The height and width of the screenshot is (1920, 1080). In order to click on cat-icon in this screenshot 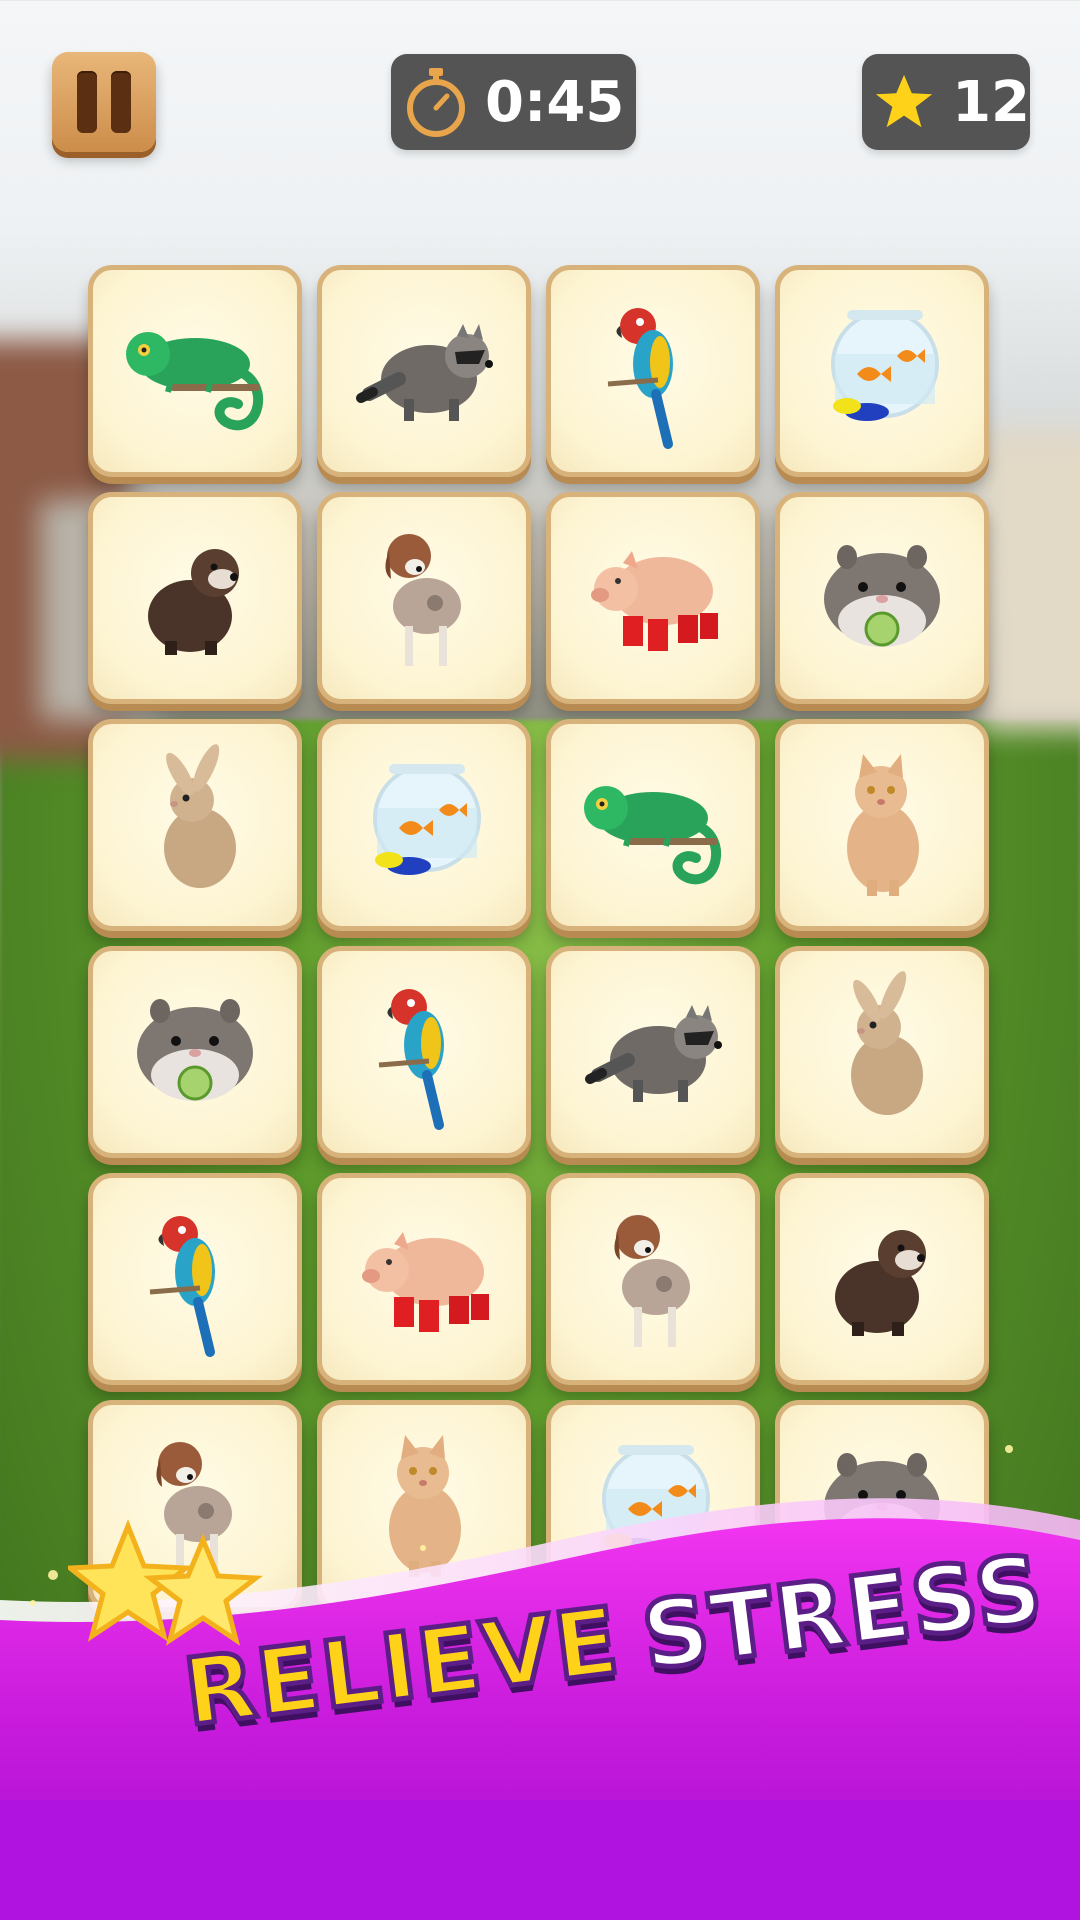, I will do `click(882, 825)`.